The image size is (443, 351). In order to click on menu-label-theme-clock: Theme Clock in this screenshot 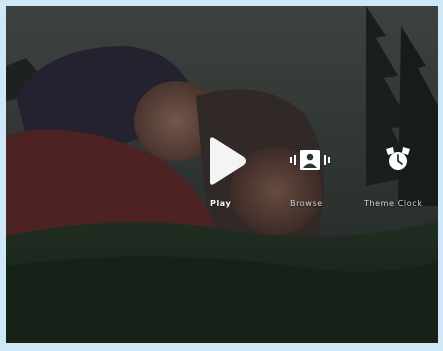, I will do `click(393, 203)`.